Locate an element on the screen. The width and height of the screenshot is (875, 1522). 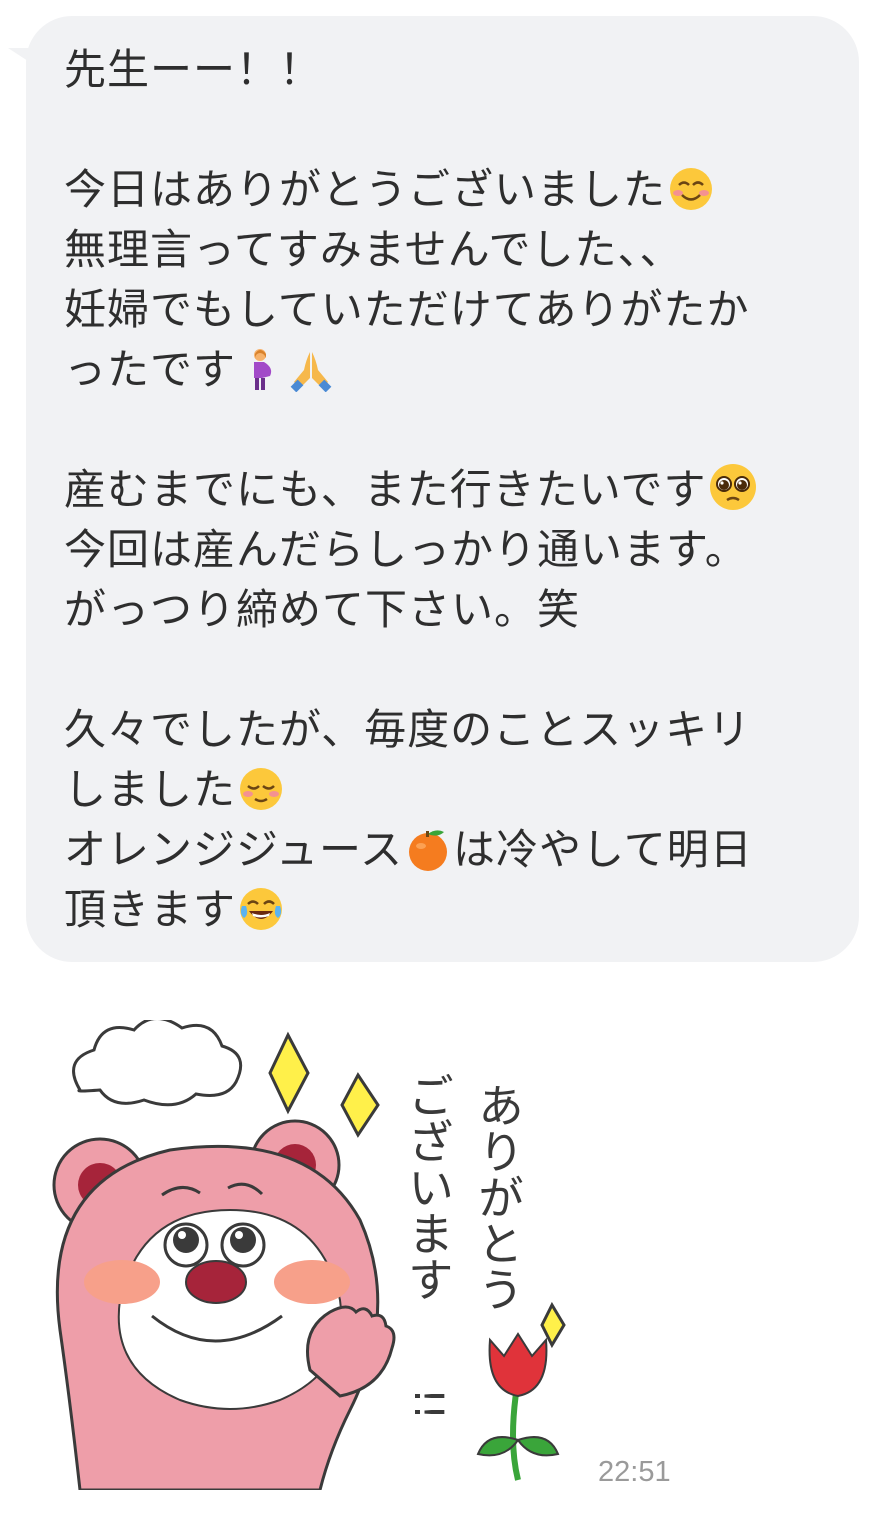
message-line: がっつり締めて下さい。笑 is located at coordinates (322, 609).